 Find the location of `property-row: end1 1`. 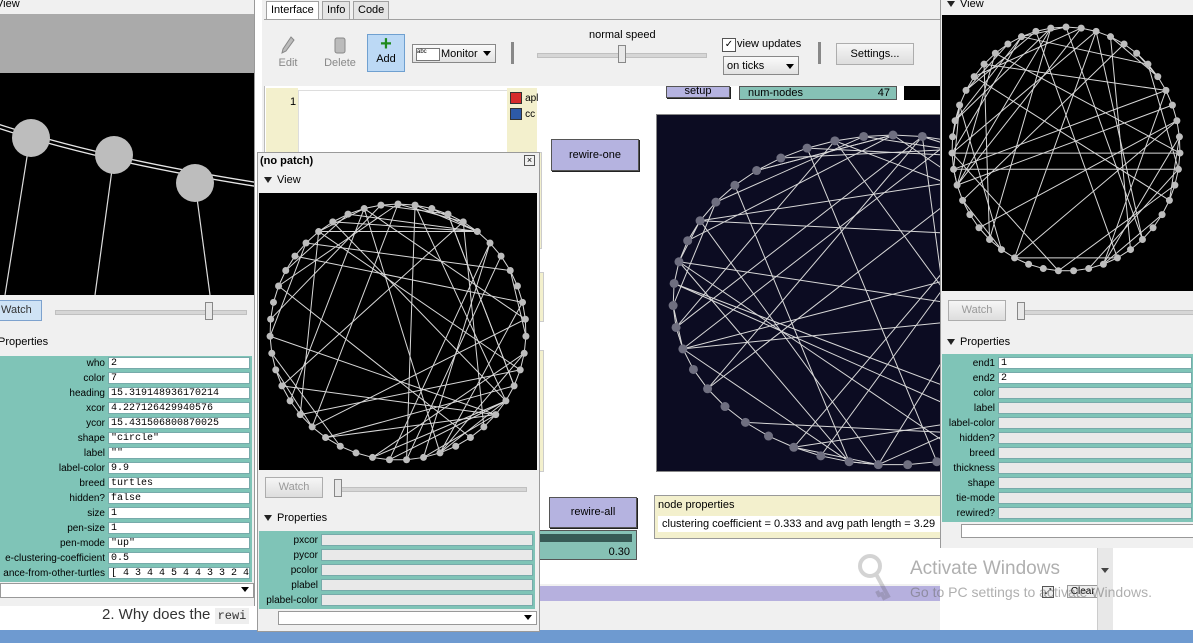

property-row: end1 1 is located at coordinates (1067, 363).